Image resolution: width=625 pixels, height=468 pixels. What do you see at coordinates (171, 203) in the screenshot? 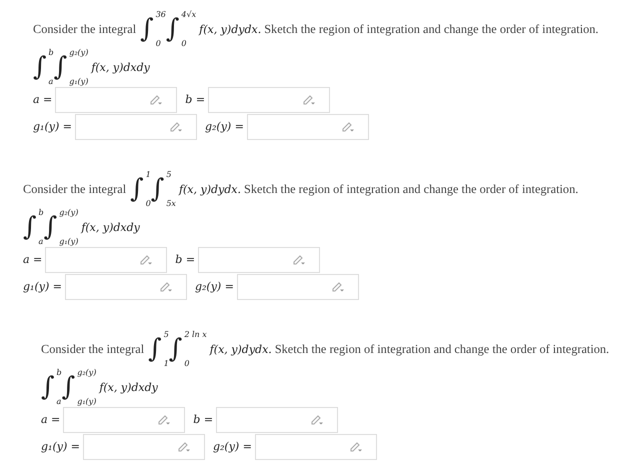
I see `lower-limit: 5x` at bounding box center [171, 203].